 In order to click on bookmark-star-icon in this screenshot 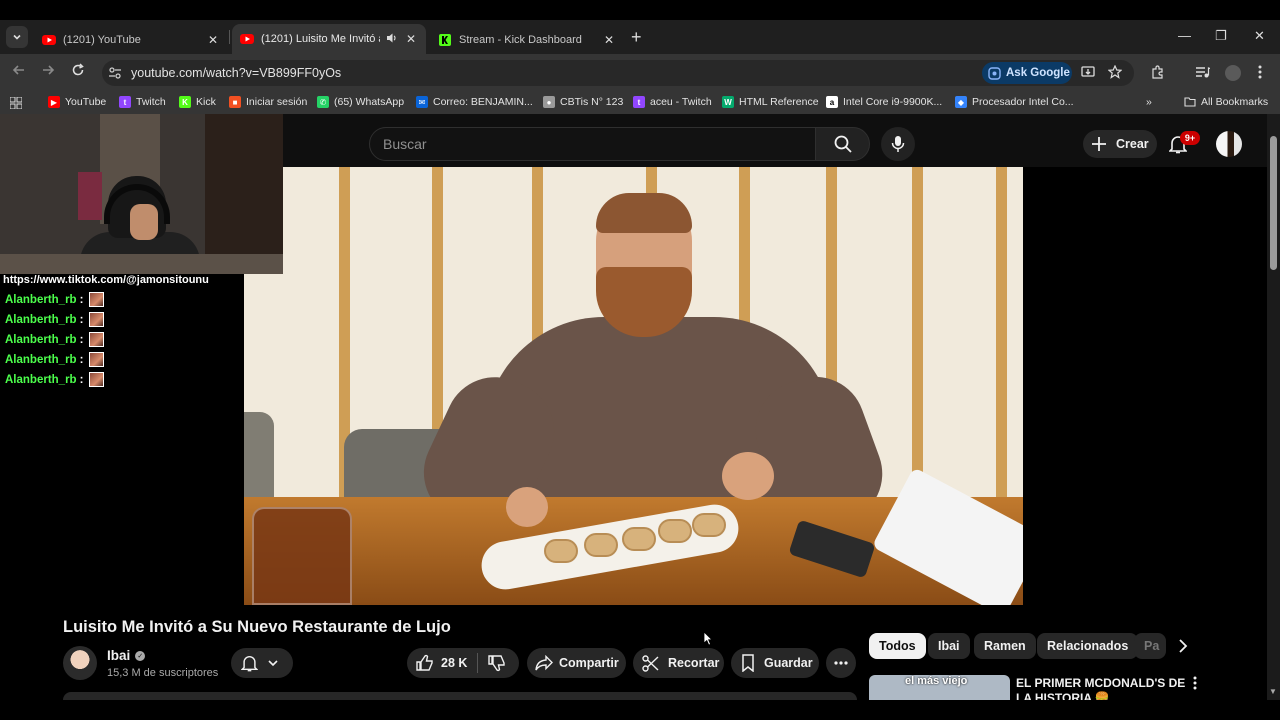, I will do `click(1115, 74)`.